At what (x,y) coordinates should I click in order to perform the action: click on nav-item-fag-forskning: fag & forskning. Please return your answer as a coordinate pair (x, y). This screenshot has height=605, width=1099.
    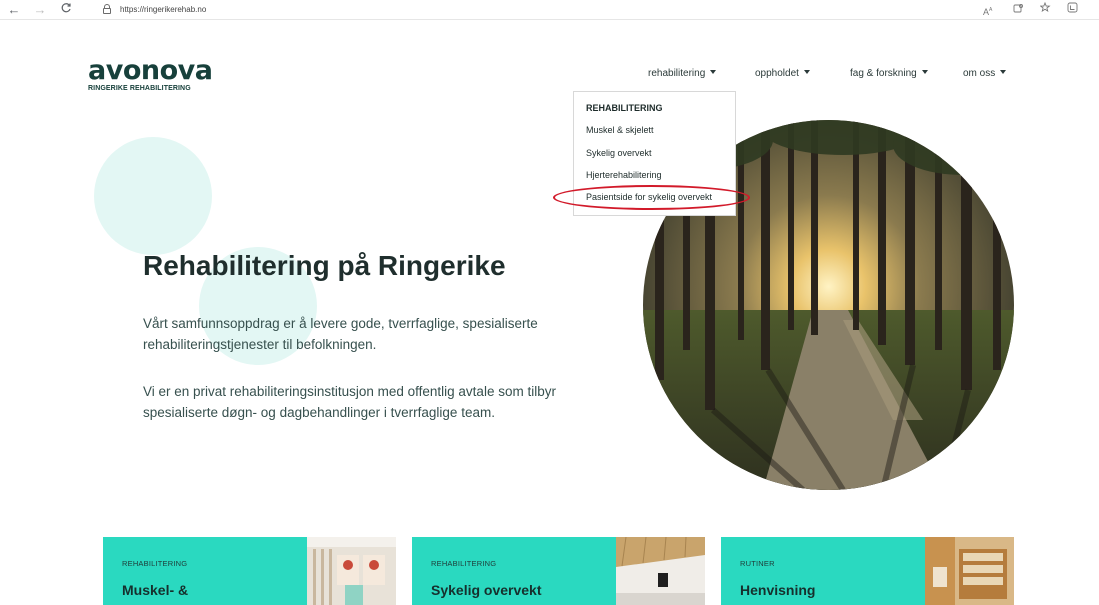
    Looking at the image, I should click on (889, 73).